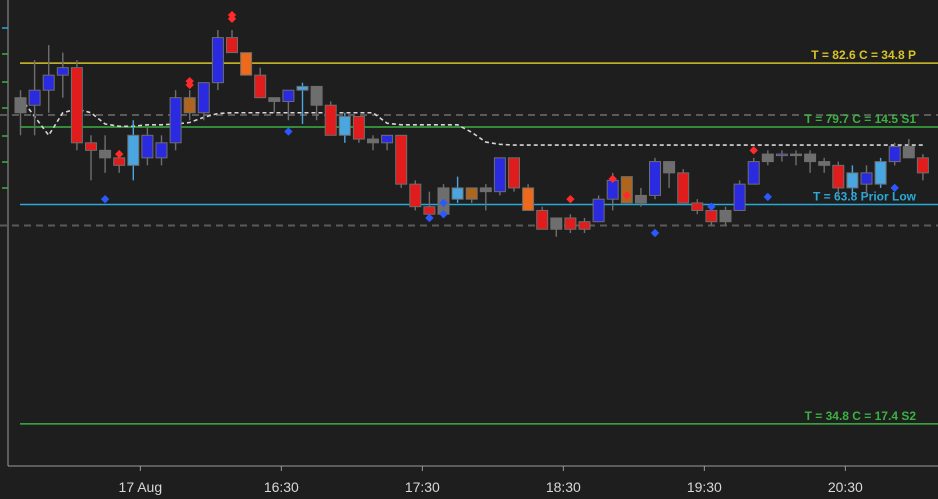 The height and width of the screenshot is (499, 938). Describe the element at coordinates (422, 487) in the screenshot. I see `x-tick-label: 17:30` at that location.